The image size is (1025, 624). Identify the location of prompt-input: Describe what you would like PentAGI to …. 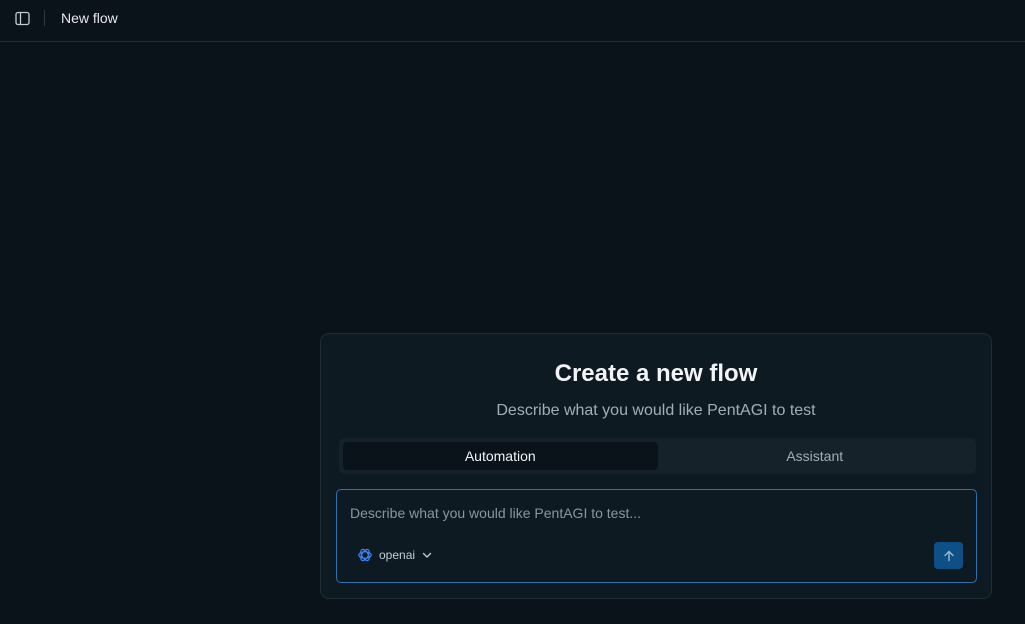
(655, 513).